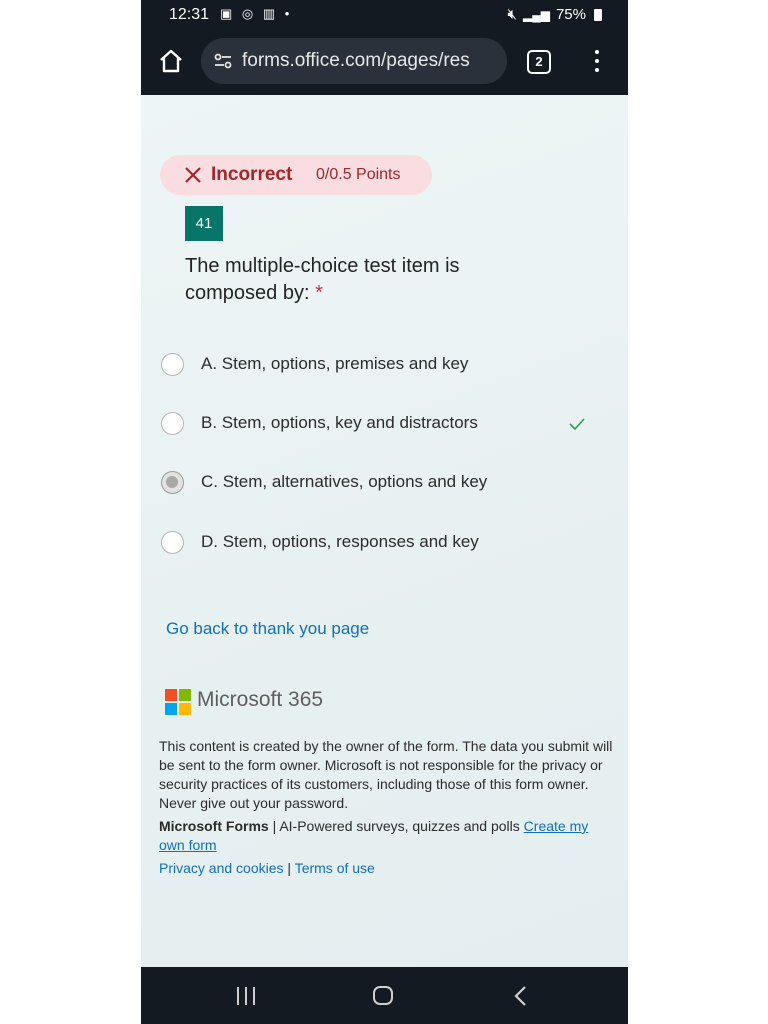 The height and width of the screenshot is (1024, 768). What do you see at coordinates (335, 868) in the screenshot?
I see `terms-link: Terms of use` at bounding box center [335, 868].